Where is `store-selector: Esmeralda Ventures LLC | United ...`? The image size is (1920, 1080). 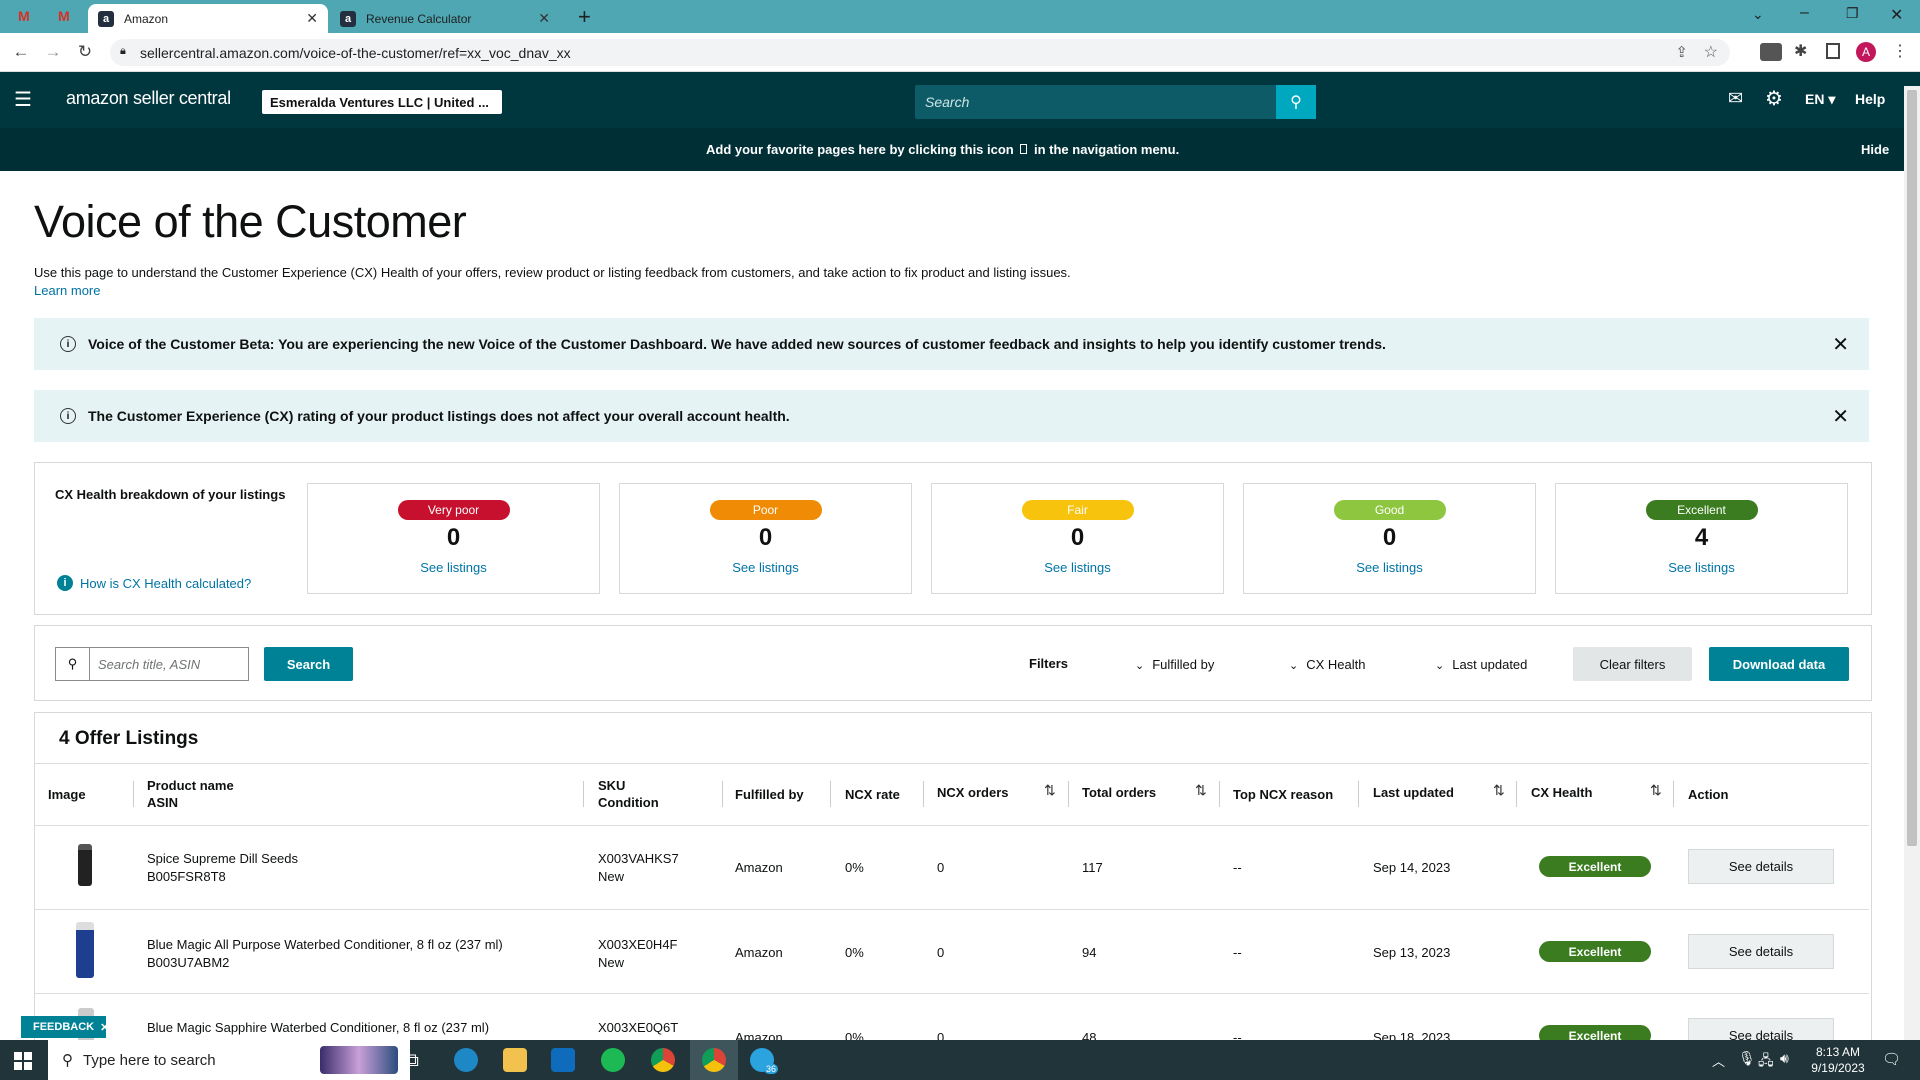
store-selector: Esmeralda Ventures LLC | United ... is located at coordinates (382, 102).